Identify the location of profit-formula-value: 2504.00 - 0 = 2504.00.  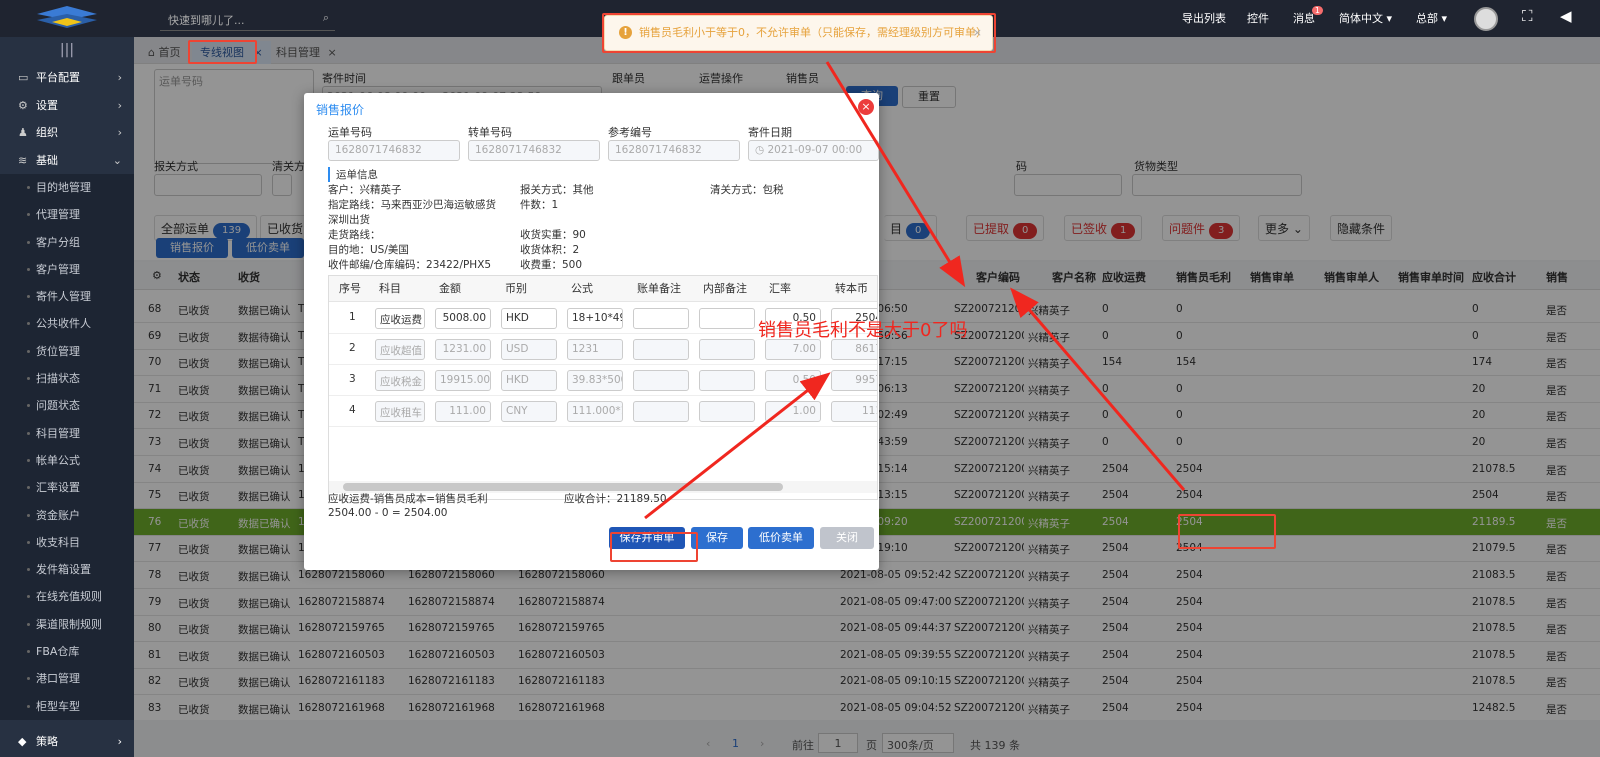
(388, 513).